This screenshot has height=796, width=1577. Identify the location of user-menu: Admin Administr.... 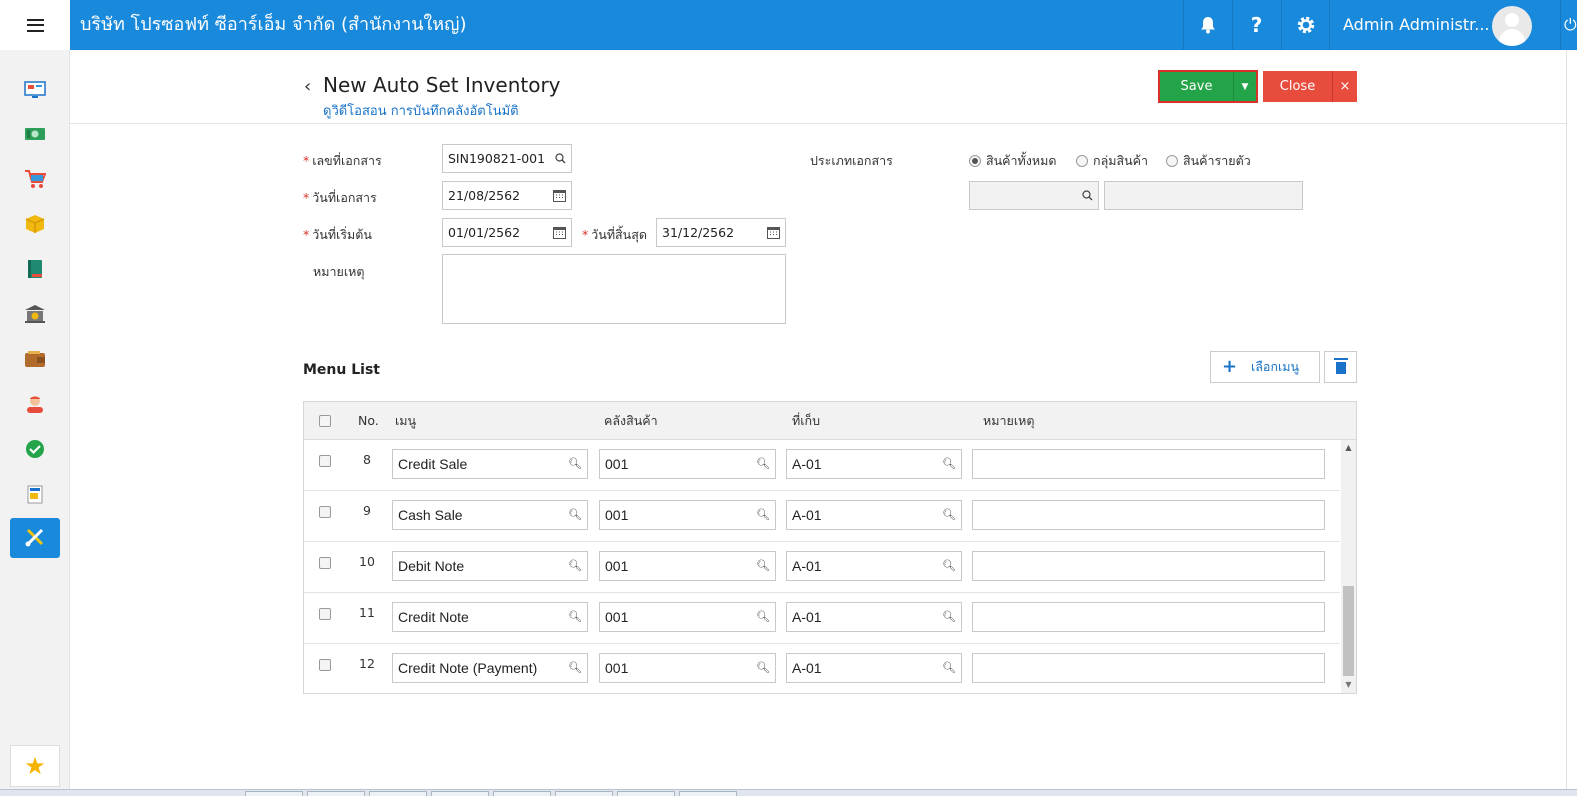
(1449, 25).